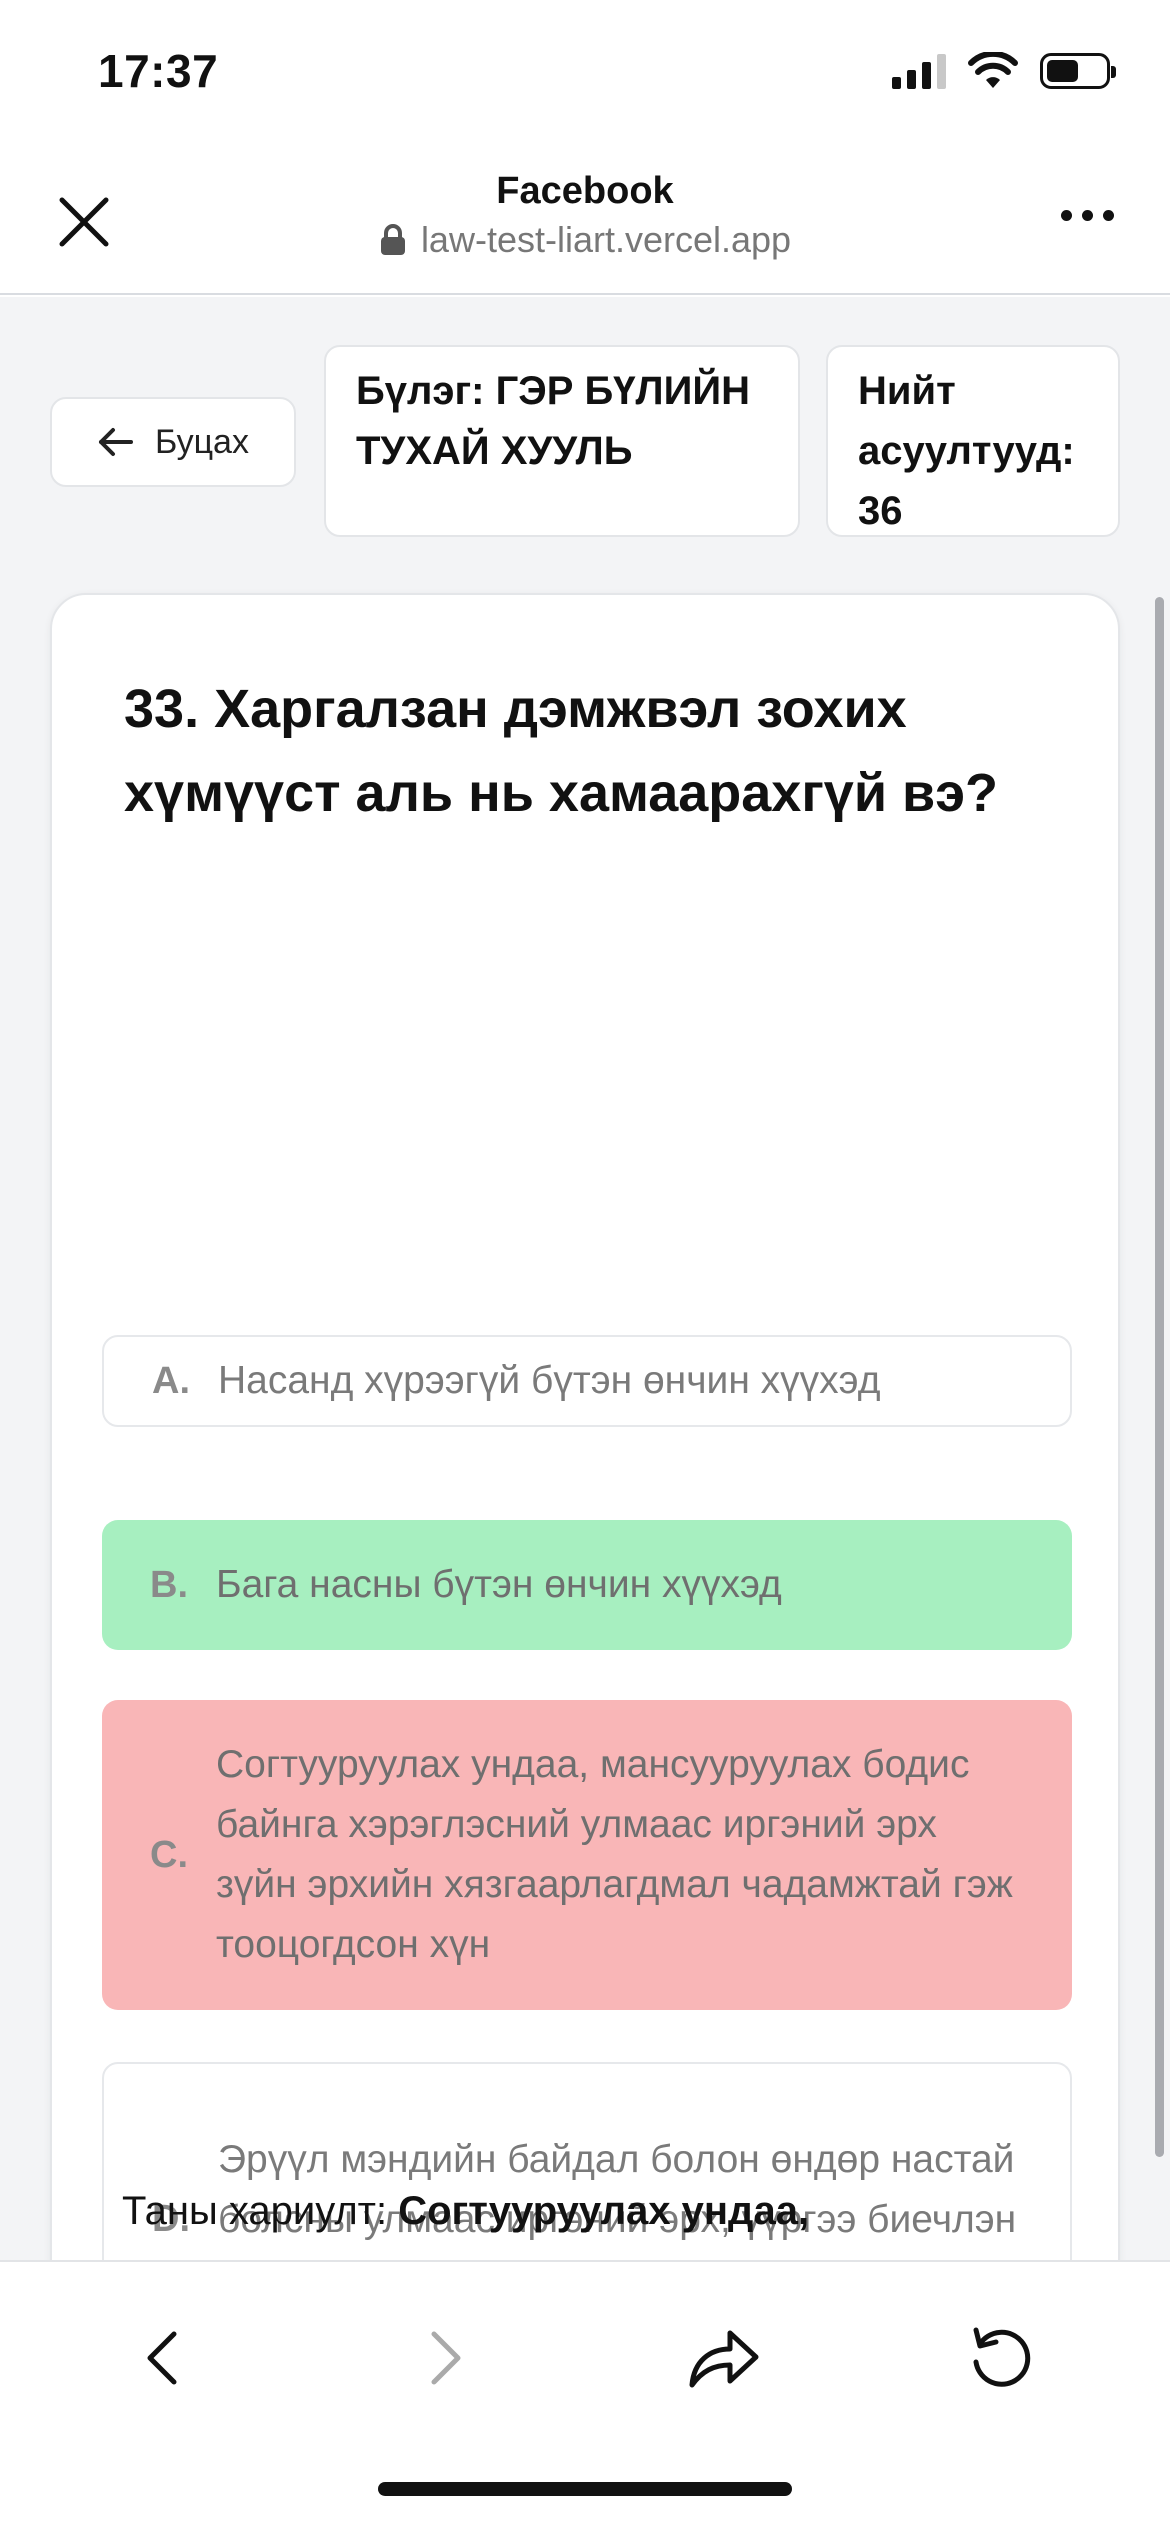  I want to click on option-letter: A., so click(171, 1380).